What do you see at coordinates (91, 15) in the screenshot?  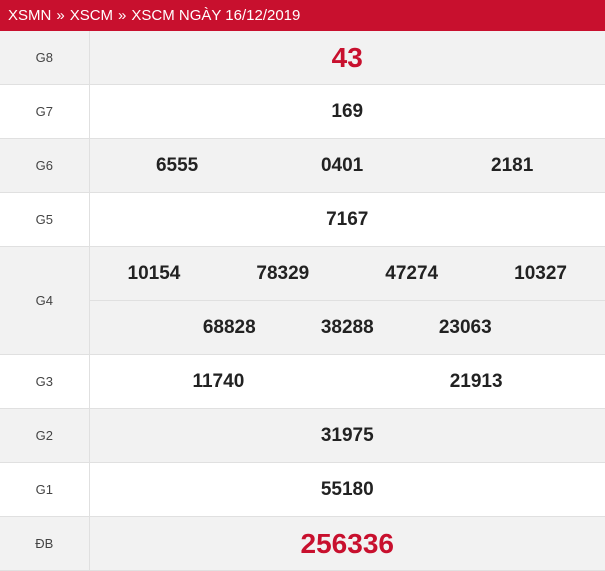 I see `breadcrumb-xscm-link: XSCM` at bounding box center [91, 15].